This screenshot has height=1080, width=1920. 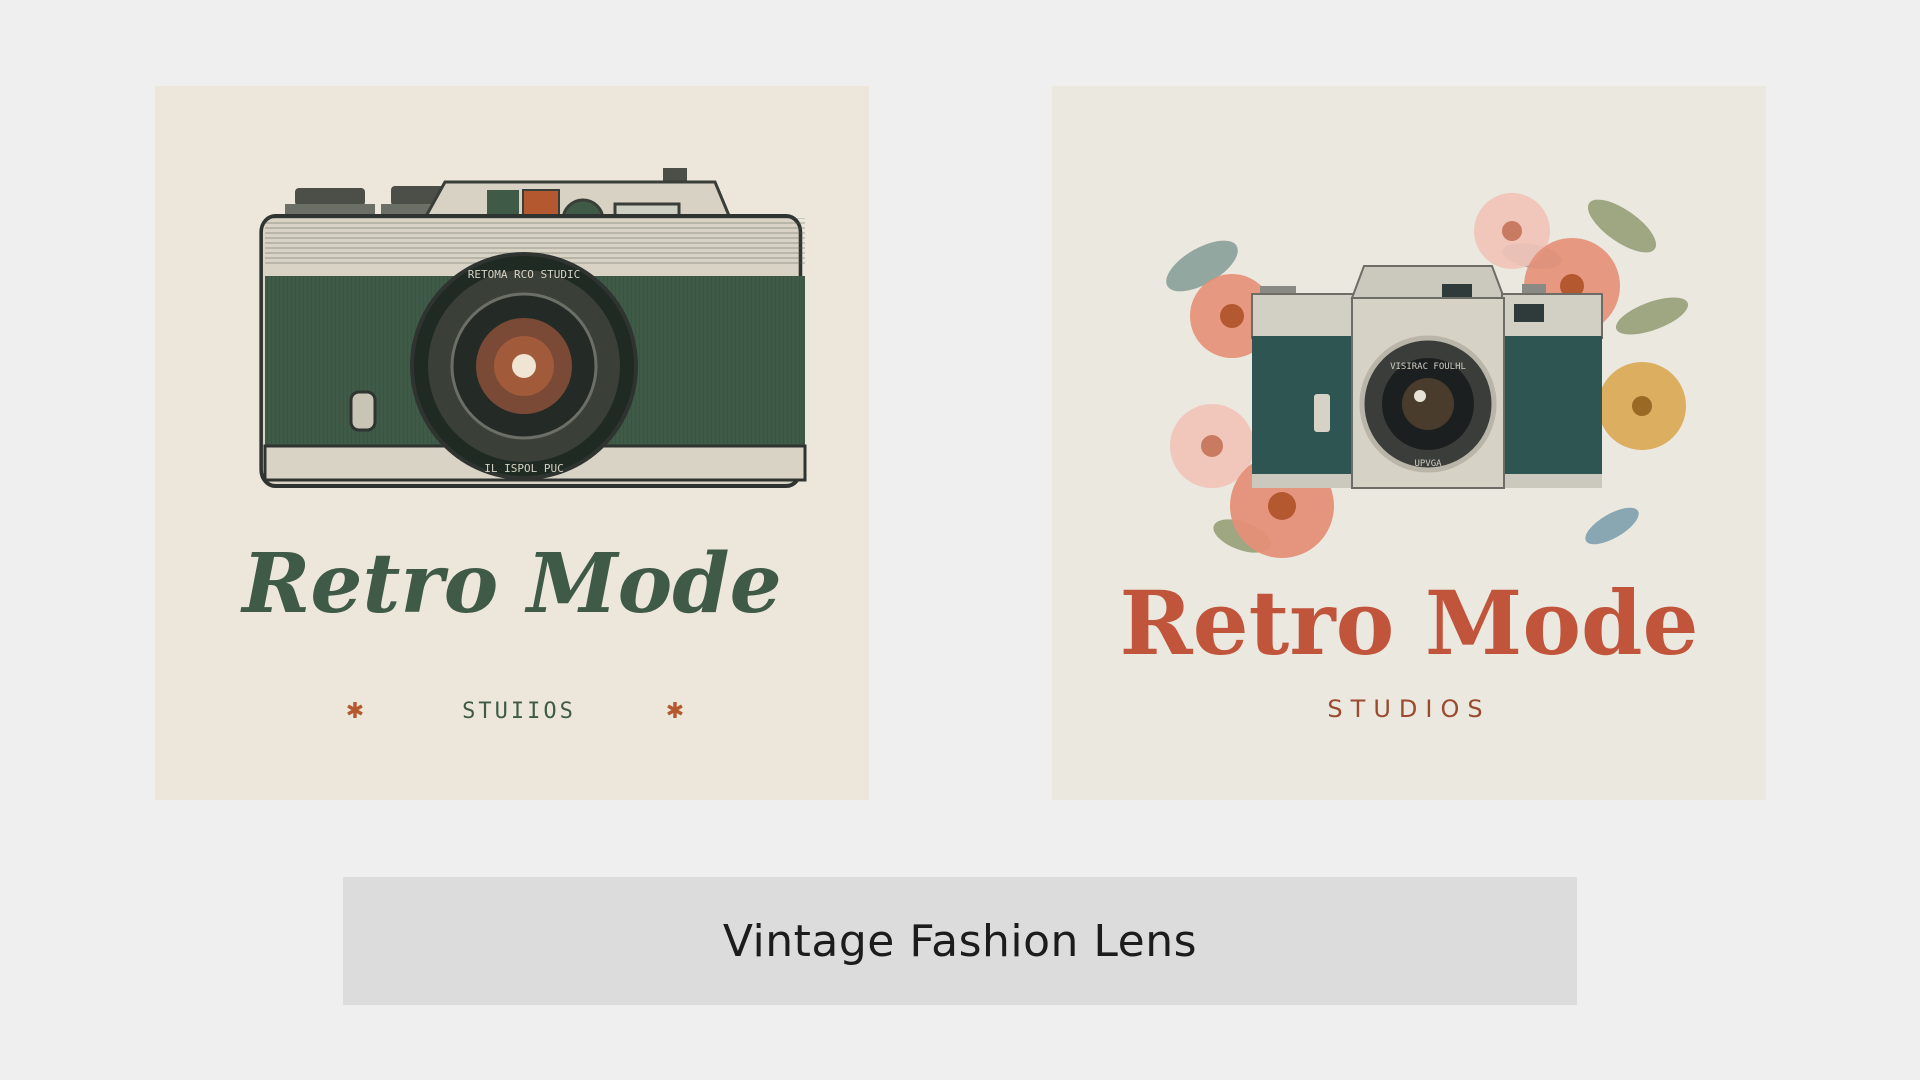 I want to click on logo-title-serif: Retro Mode, so click(x=1408, y=623).